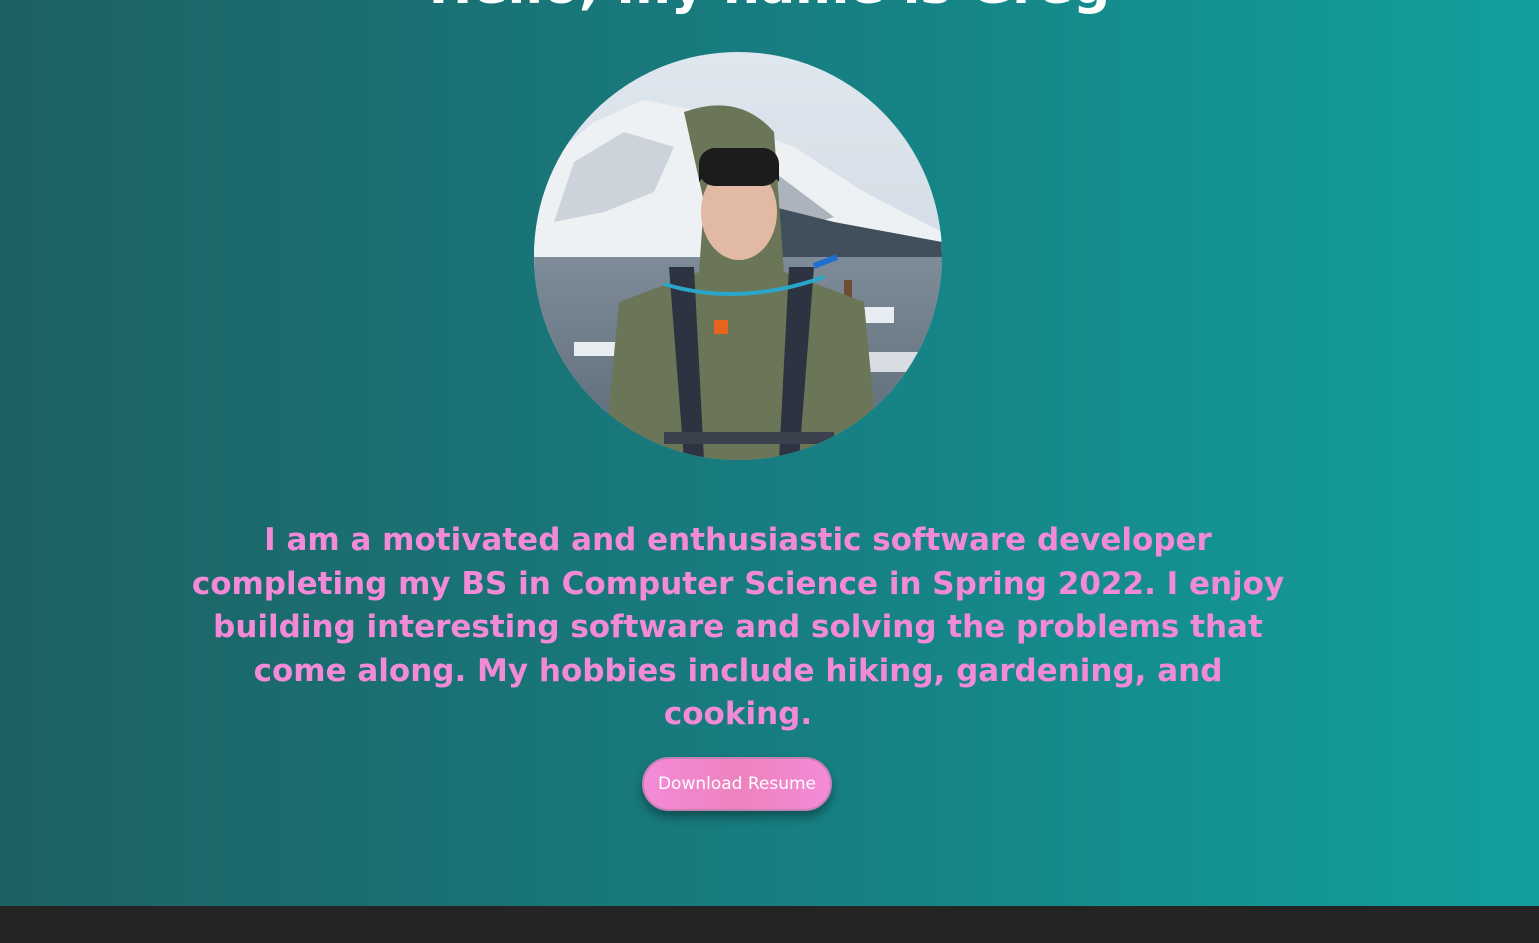 The height and width of the screenshot is (943, 1539). Describe the element at coordinates (737, 784) in the screenshot. I see `download-resume-button: Download Resume` at that location.